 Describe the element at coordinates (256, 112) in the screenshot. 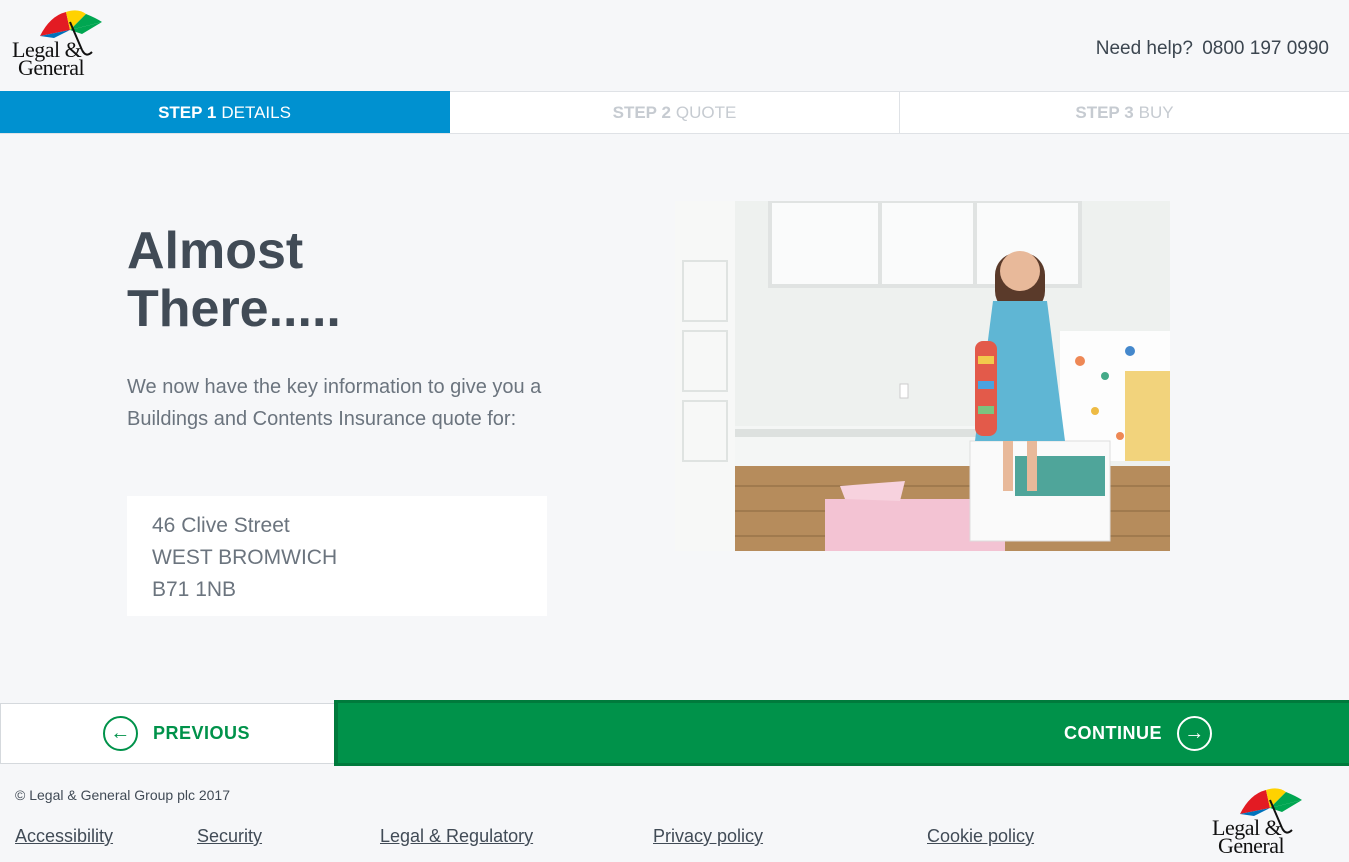

I see `step-label: DETAILS` at that location.